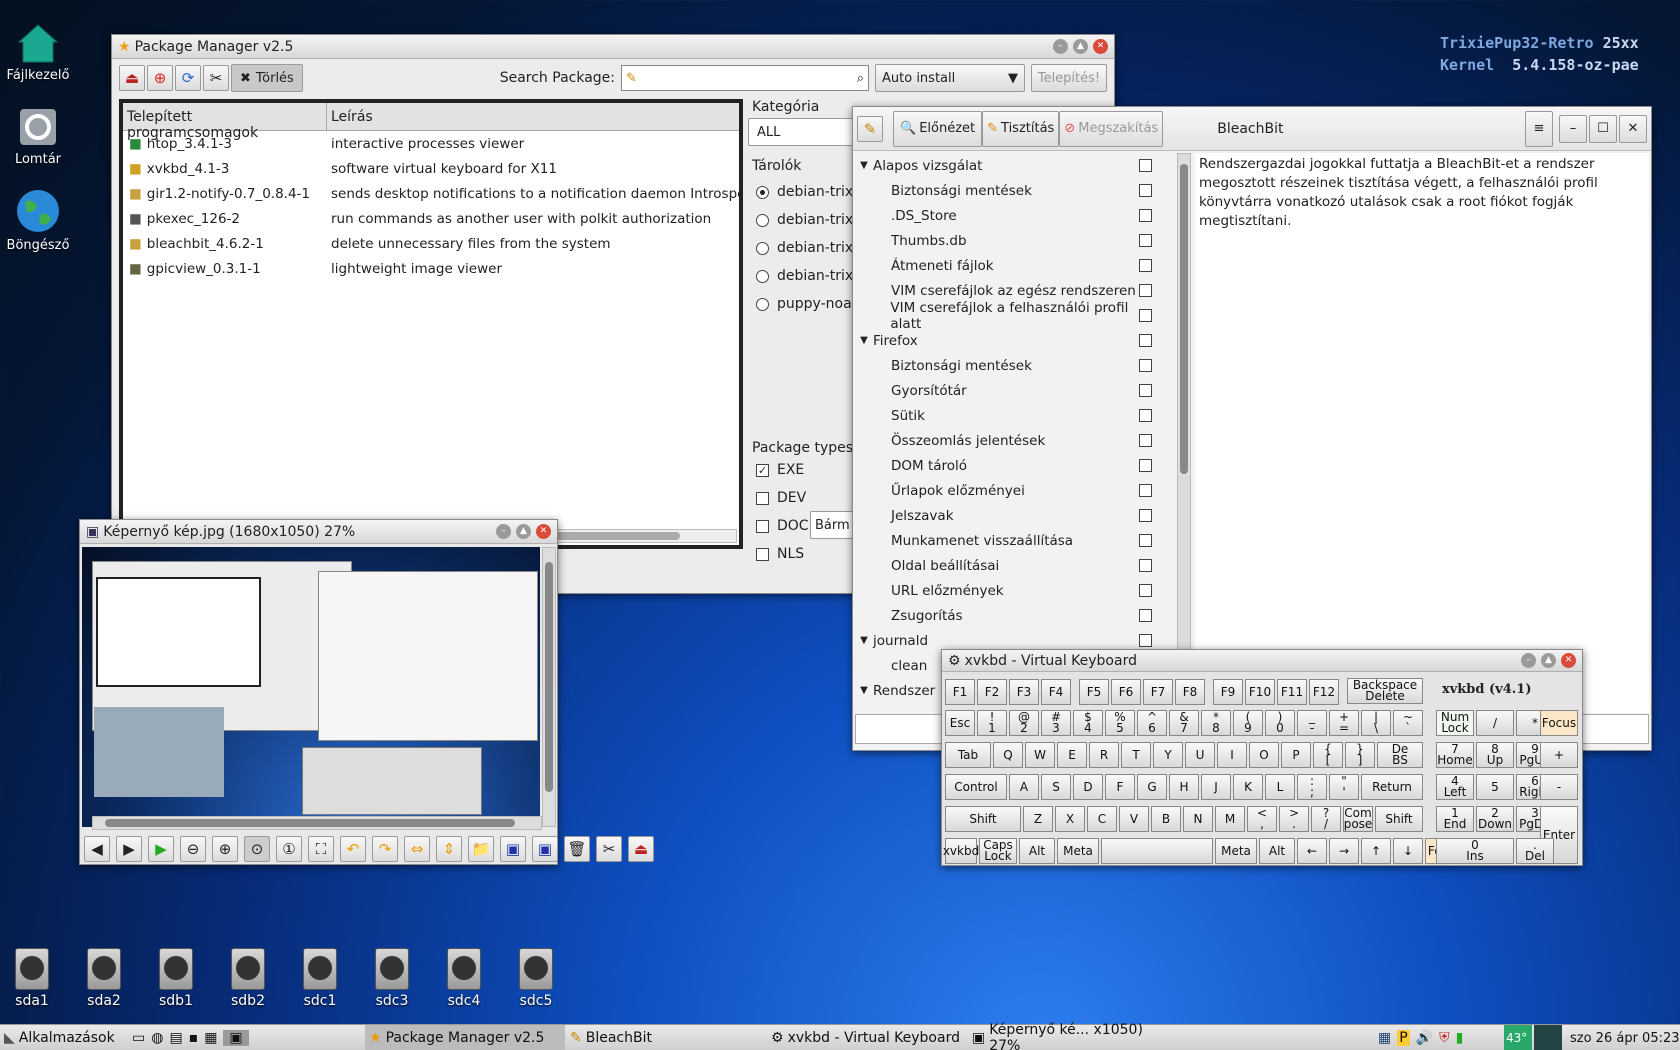 The image size is (1680, 1050). What do you see at coordinates (1408, 851) in the screenshot?
I see `key-arrow-down: ↓` at bounding box center [1408, 851].